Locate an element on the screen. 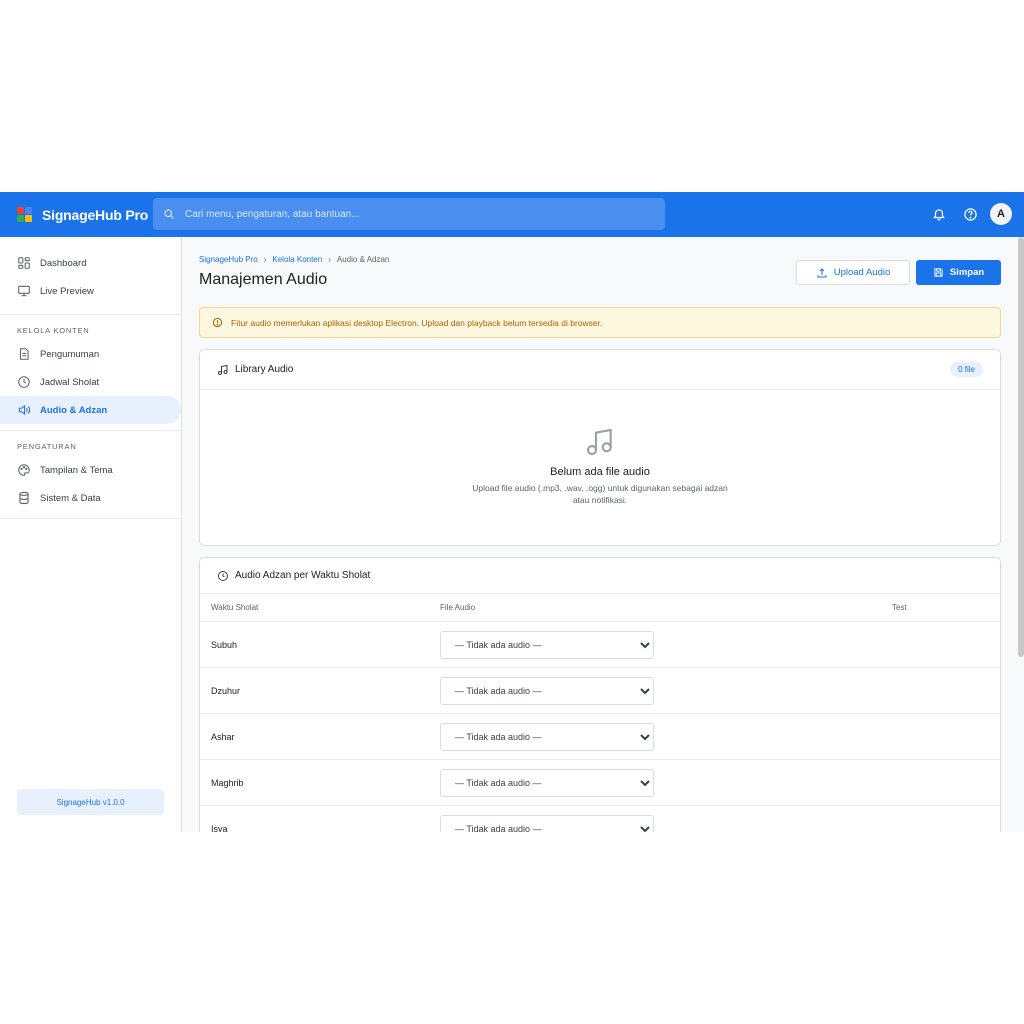  save-icon is located at coordinates (938, 272).